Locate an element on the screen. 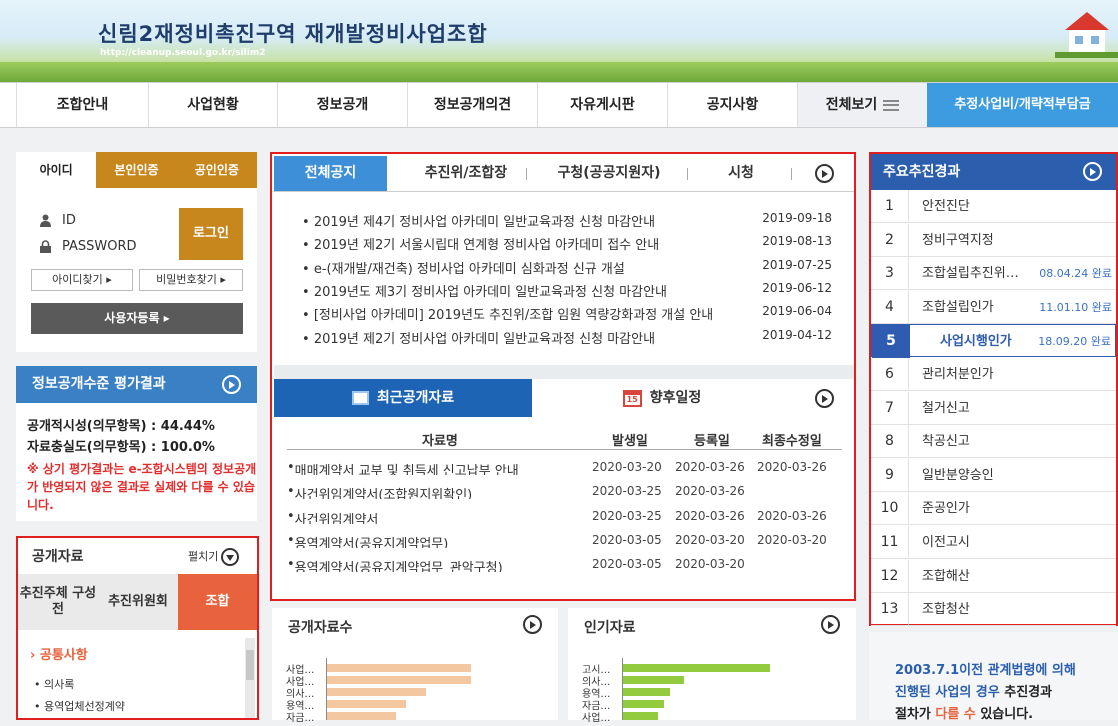  progress-row: 7 철거신고 is located at coordinates (993, 408).